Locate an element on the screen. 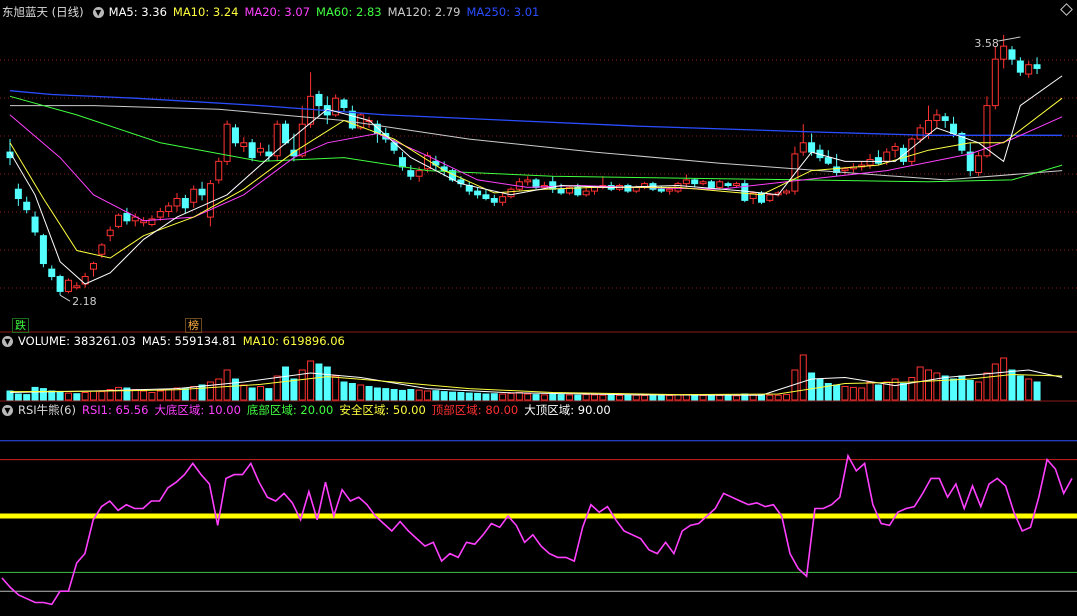 The width and height of the screenshot is (1077, 616). rsi-bottom-label: 底部区域: 20.00 is located at coordinates (290, 410).